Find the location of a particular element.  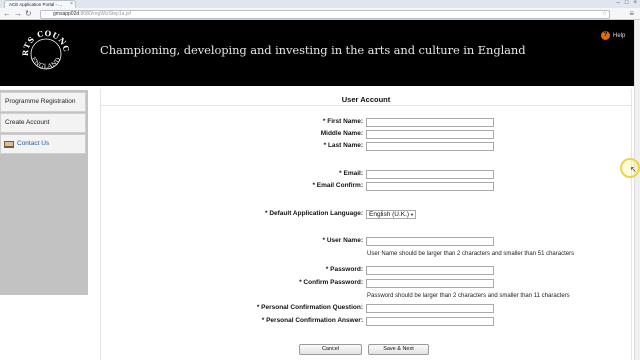

page-info-icon: ◌ is located at coordinates (45, 14).